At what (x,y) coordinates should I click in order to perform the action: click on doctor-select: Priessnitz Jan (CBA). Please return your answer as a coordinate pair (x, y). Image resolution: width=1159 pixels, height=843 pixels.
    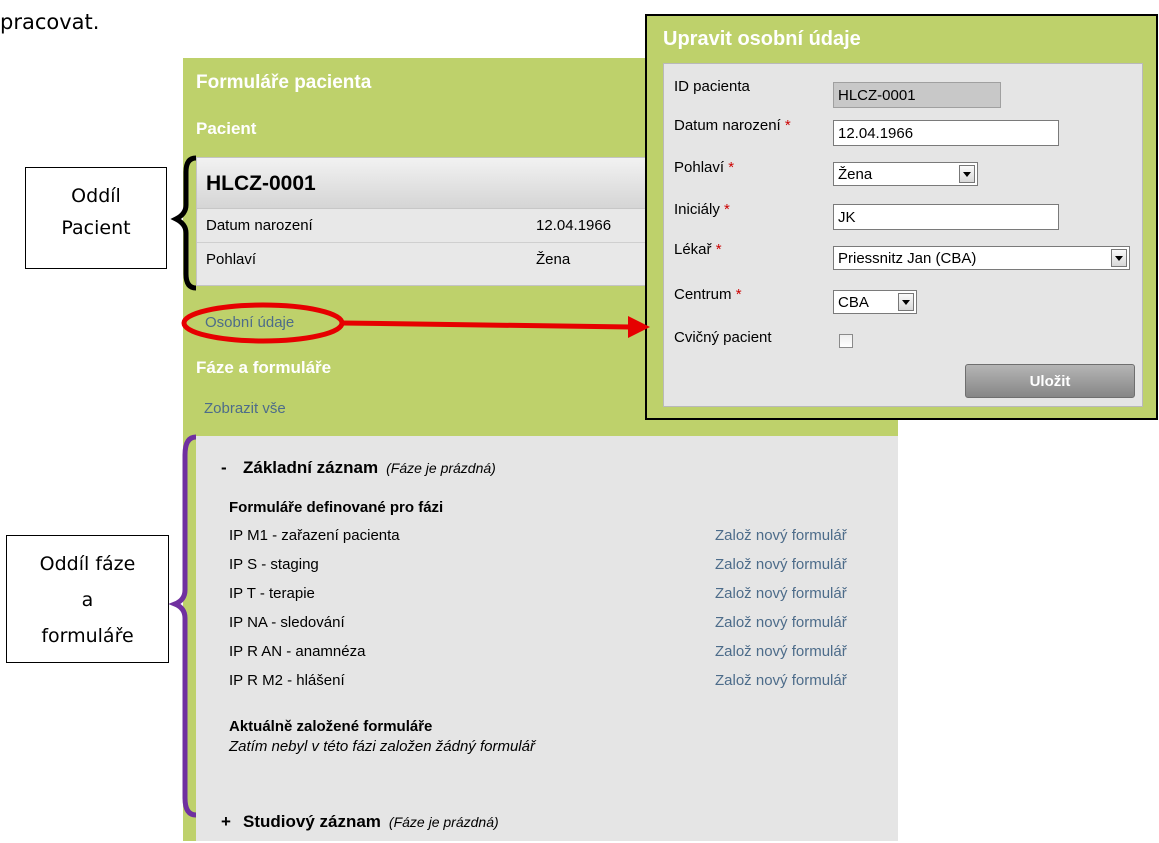
    Looking at the image, I should click on (981, 258).